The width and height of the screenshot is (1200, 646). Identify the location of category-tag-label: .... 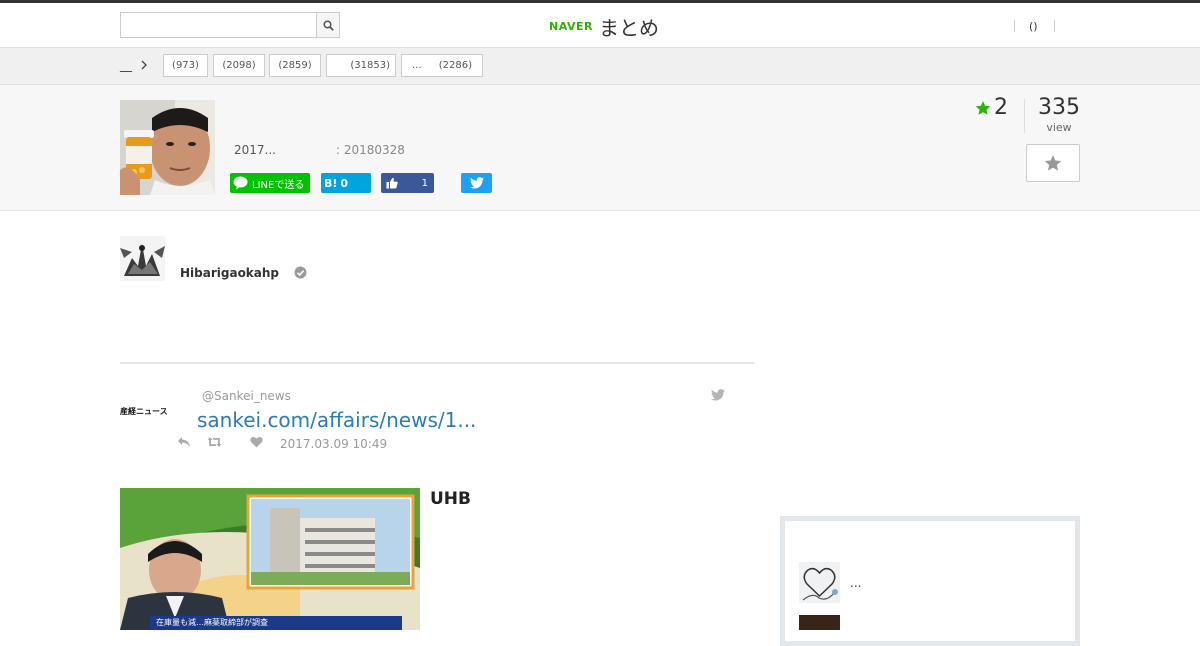
(417, 65).